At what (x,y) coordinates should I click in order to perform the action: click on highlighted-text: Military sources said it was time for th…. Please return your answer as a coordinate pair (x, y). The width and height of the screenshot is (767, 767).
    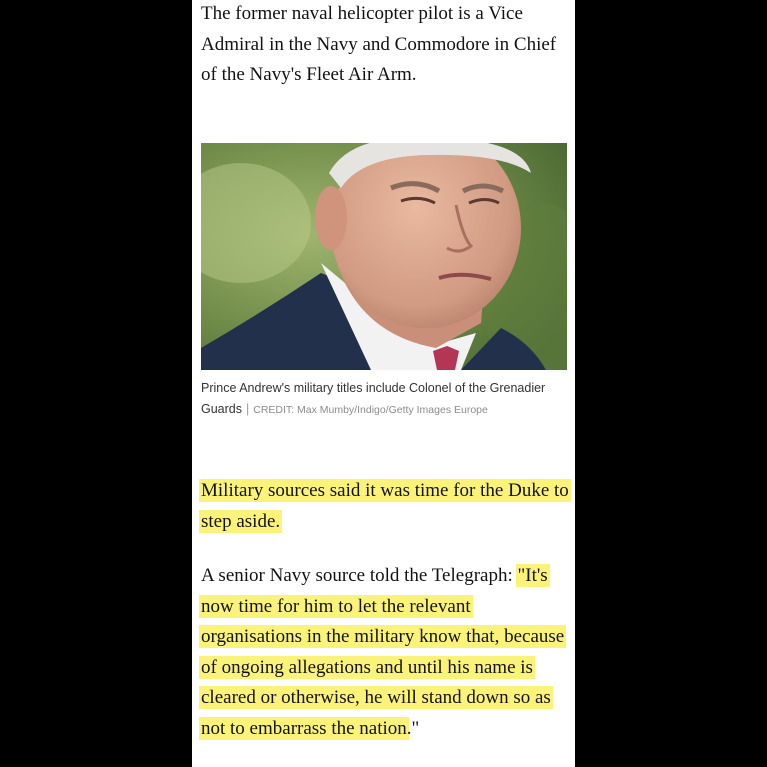
    Looking at the image, I should click on (385, 506).